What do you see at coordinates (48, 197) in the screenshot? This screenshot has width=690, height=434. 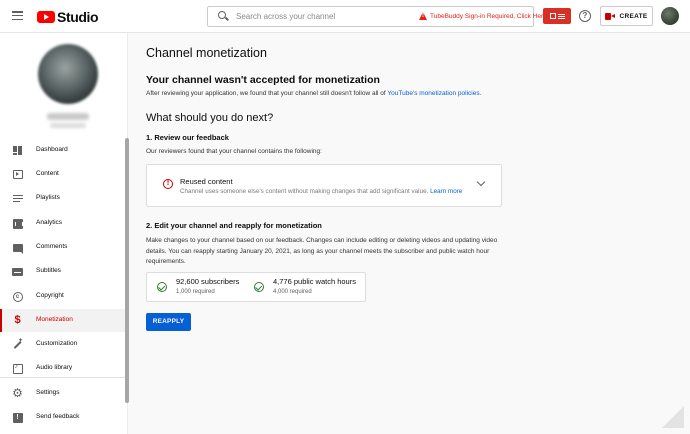 I see `sidebar-item-label: Playlists` at bounding box center [48, 197].